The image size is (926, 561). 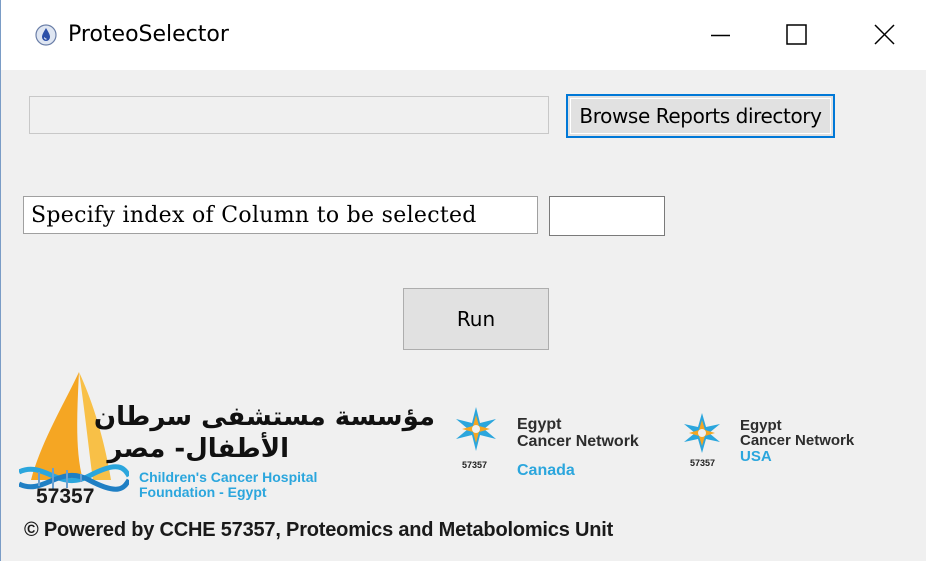 I want to click on ecn-canada-name: Egypt Cancer Network, so click(x=578, y=433).